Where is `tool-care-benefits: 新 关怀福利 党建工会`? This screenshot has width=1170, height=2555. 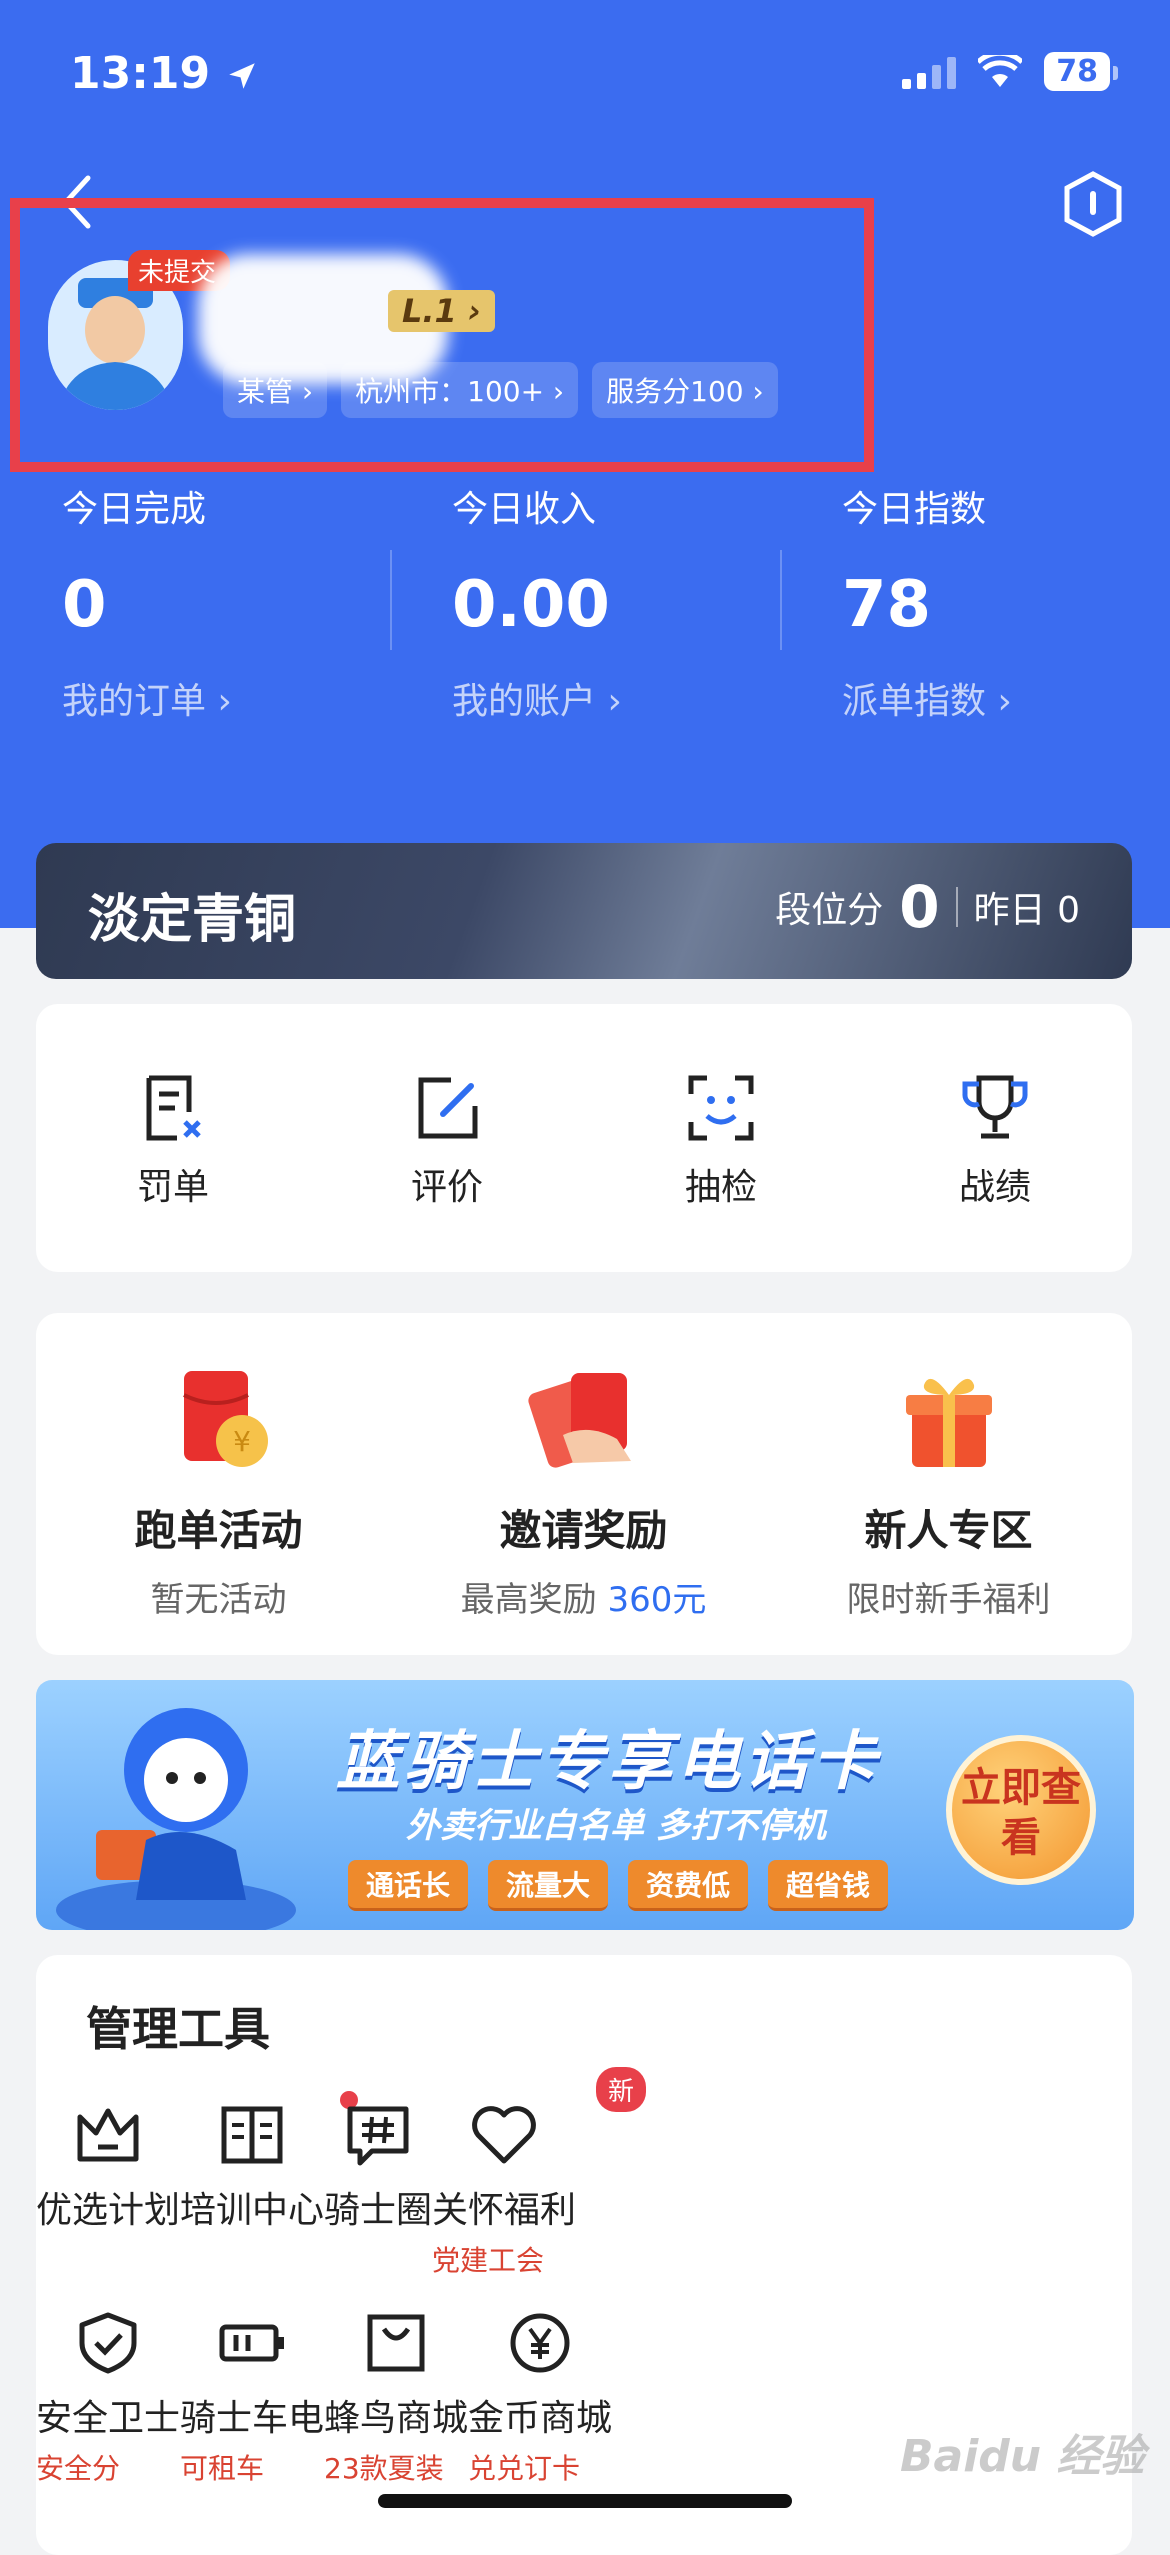 tool-care-benefits: 新 关怀福利 党建工会 is located at coordinates (539, 2173).